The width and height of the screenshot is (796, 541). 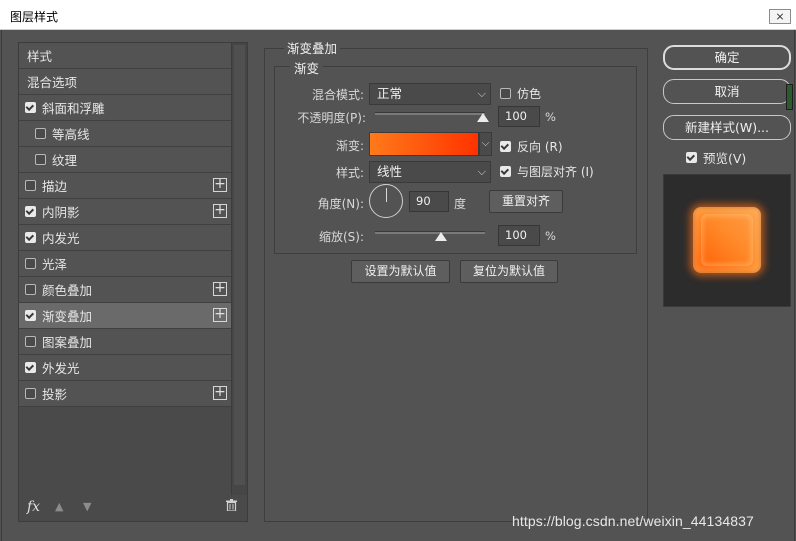 I want to click on dither-check-icon, so click(x=505, y=93).